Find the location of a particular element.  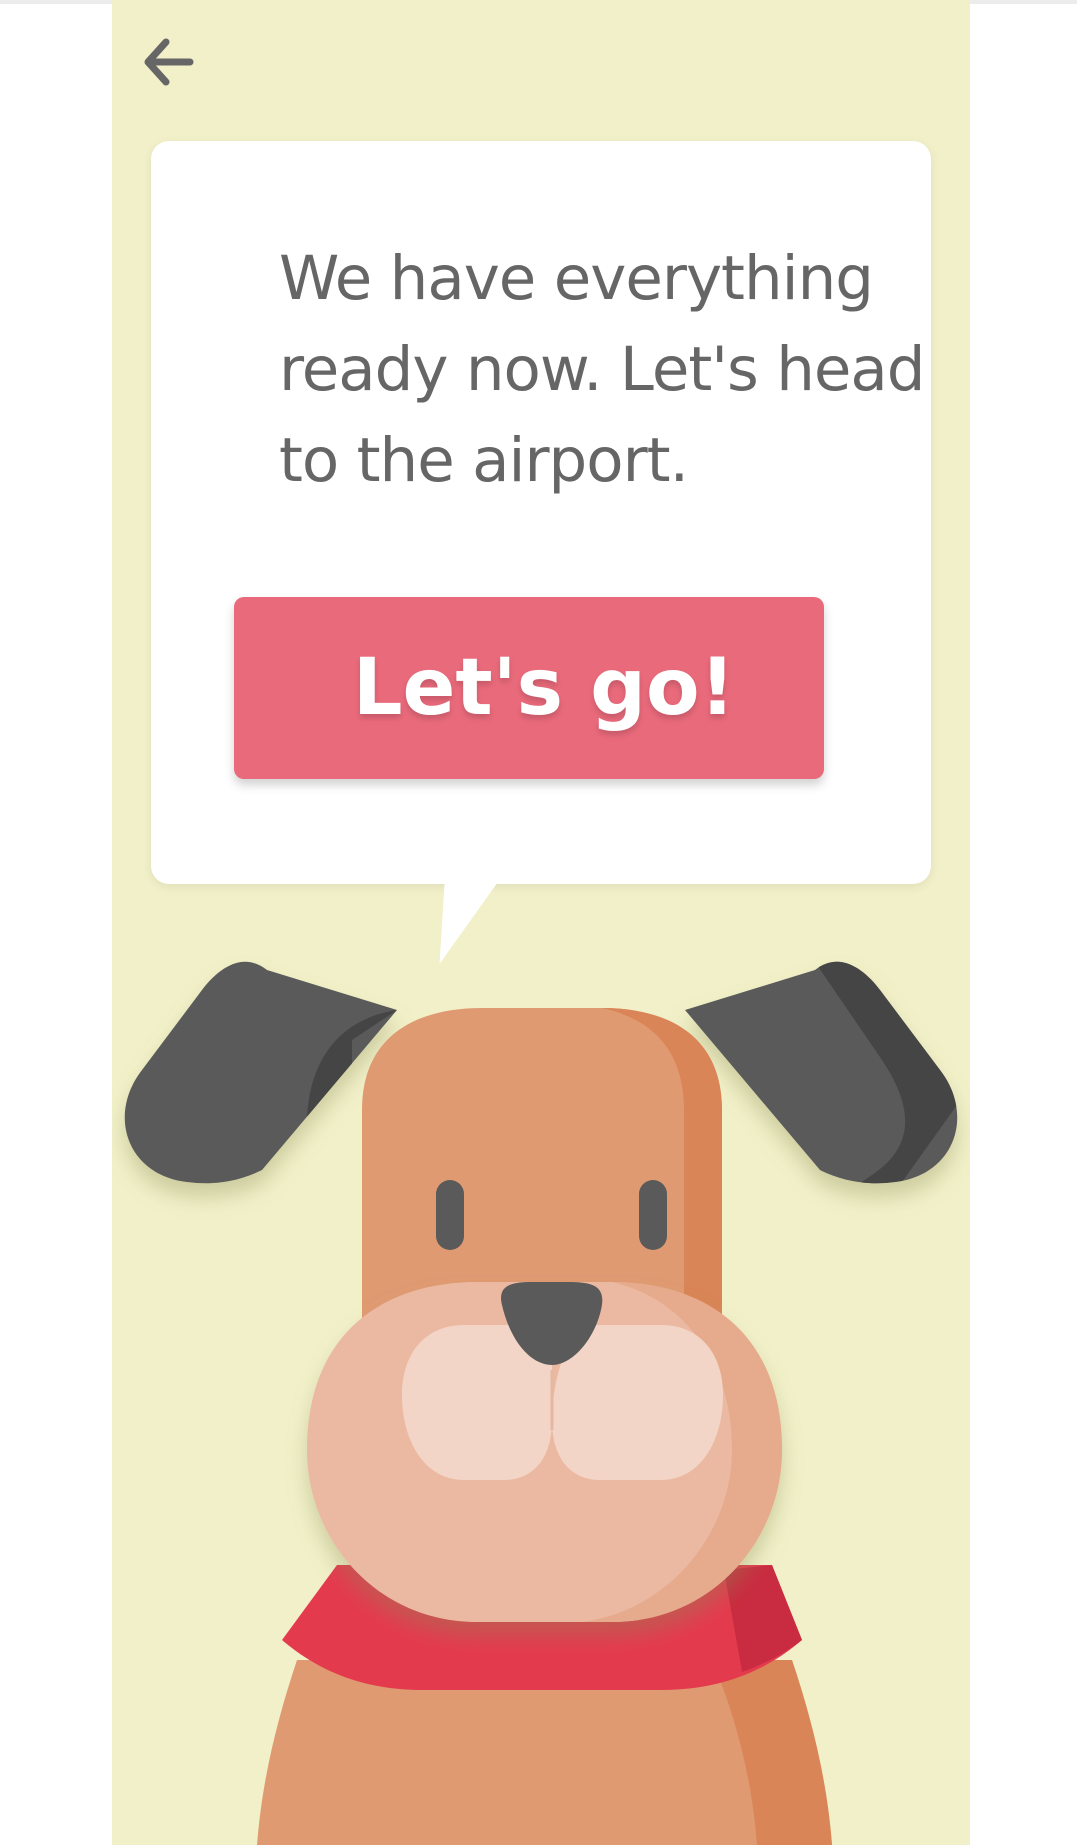

back-button is located at coordinates (168, 62).